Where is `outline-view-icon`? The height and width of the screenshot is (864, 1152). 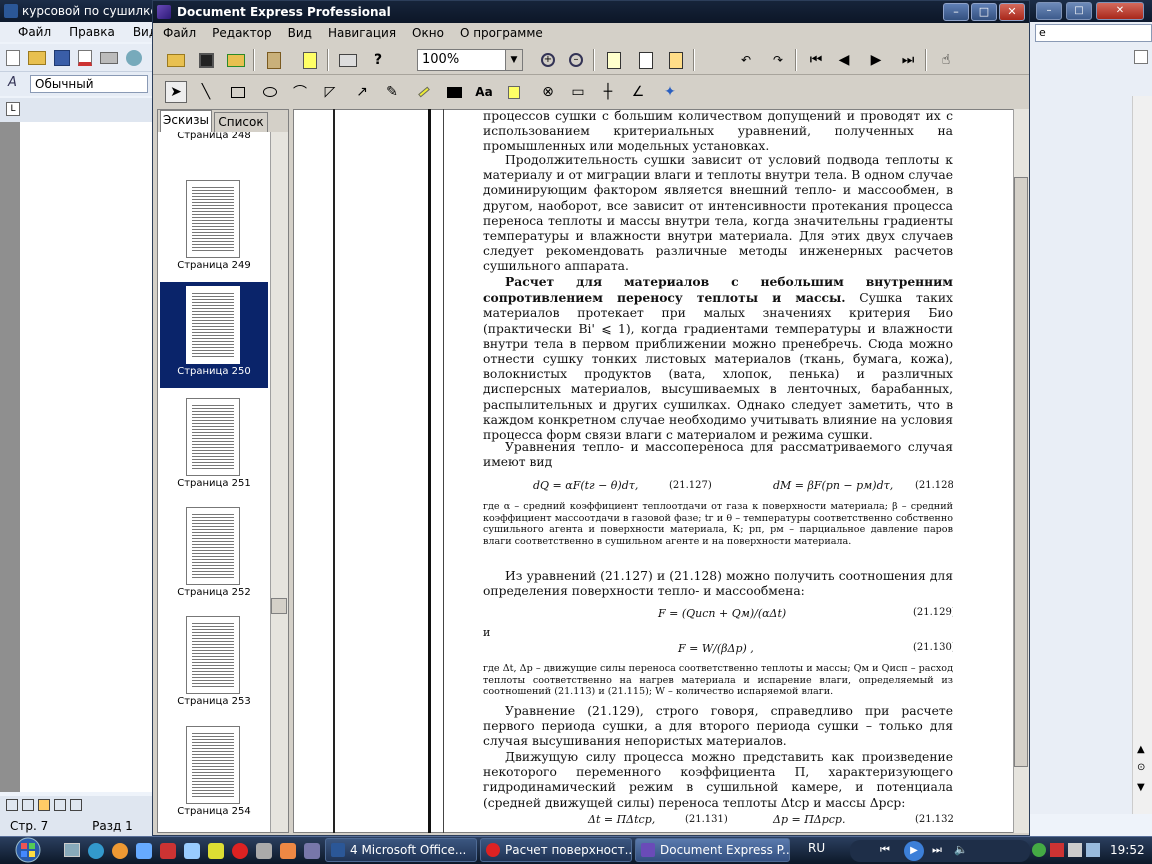
outline-view-icon is located at coordinates (60, 805).